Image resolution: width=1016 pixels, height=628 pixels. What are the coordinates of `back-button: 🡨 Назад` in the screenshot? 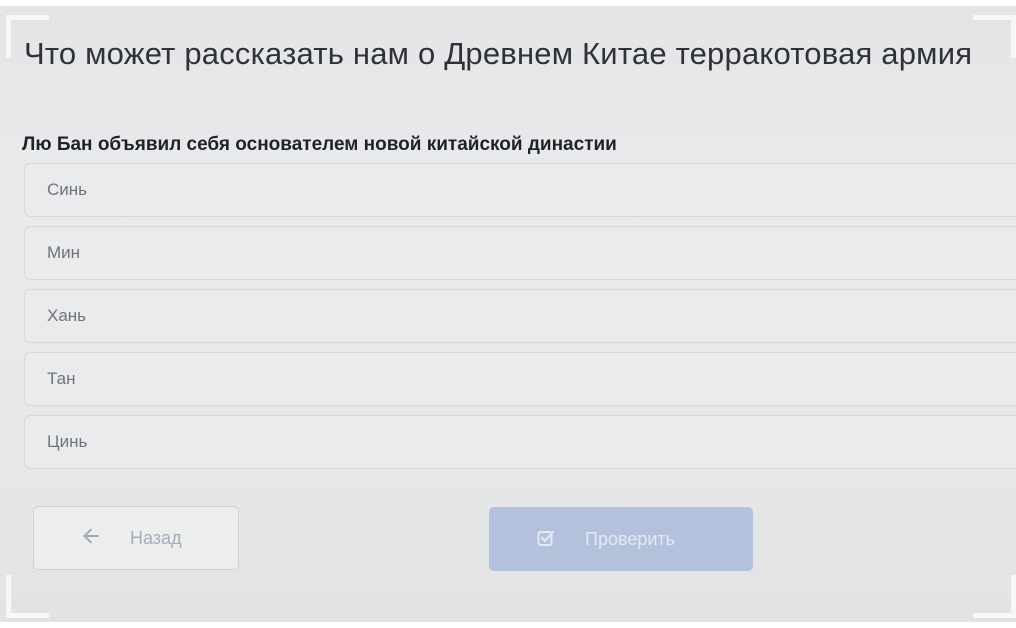 It's located at (136, 538).